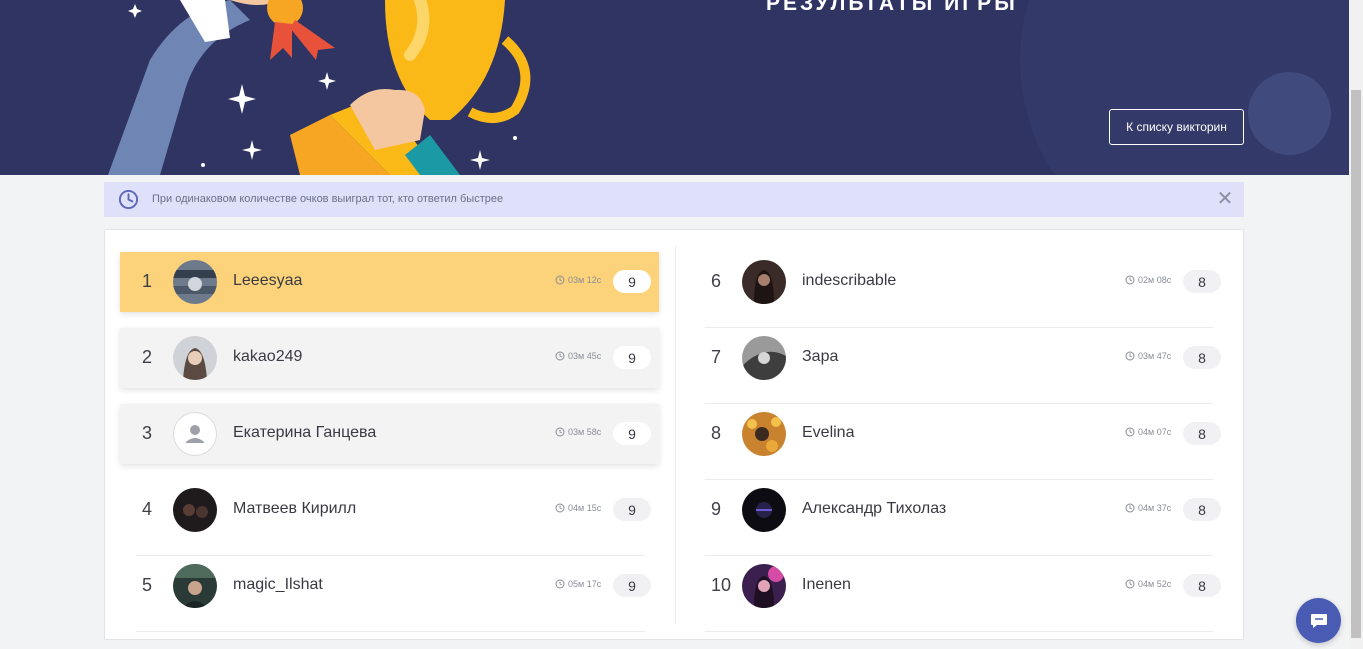 This screenshot has height=649, width=1363. I want to click on player-name: Александр Тихолаз, so click(874, 508).